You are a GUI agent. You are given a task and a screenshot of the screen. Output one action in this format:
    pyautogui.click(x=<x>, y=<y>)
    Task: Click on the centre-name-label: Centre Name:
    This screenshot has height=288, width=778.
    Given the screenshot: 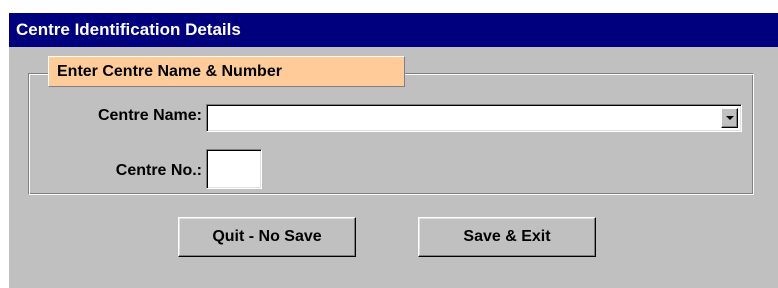 What is the action you would take?
    pyautogui.click(x=149, y=115)
    